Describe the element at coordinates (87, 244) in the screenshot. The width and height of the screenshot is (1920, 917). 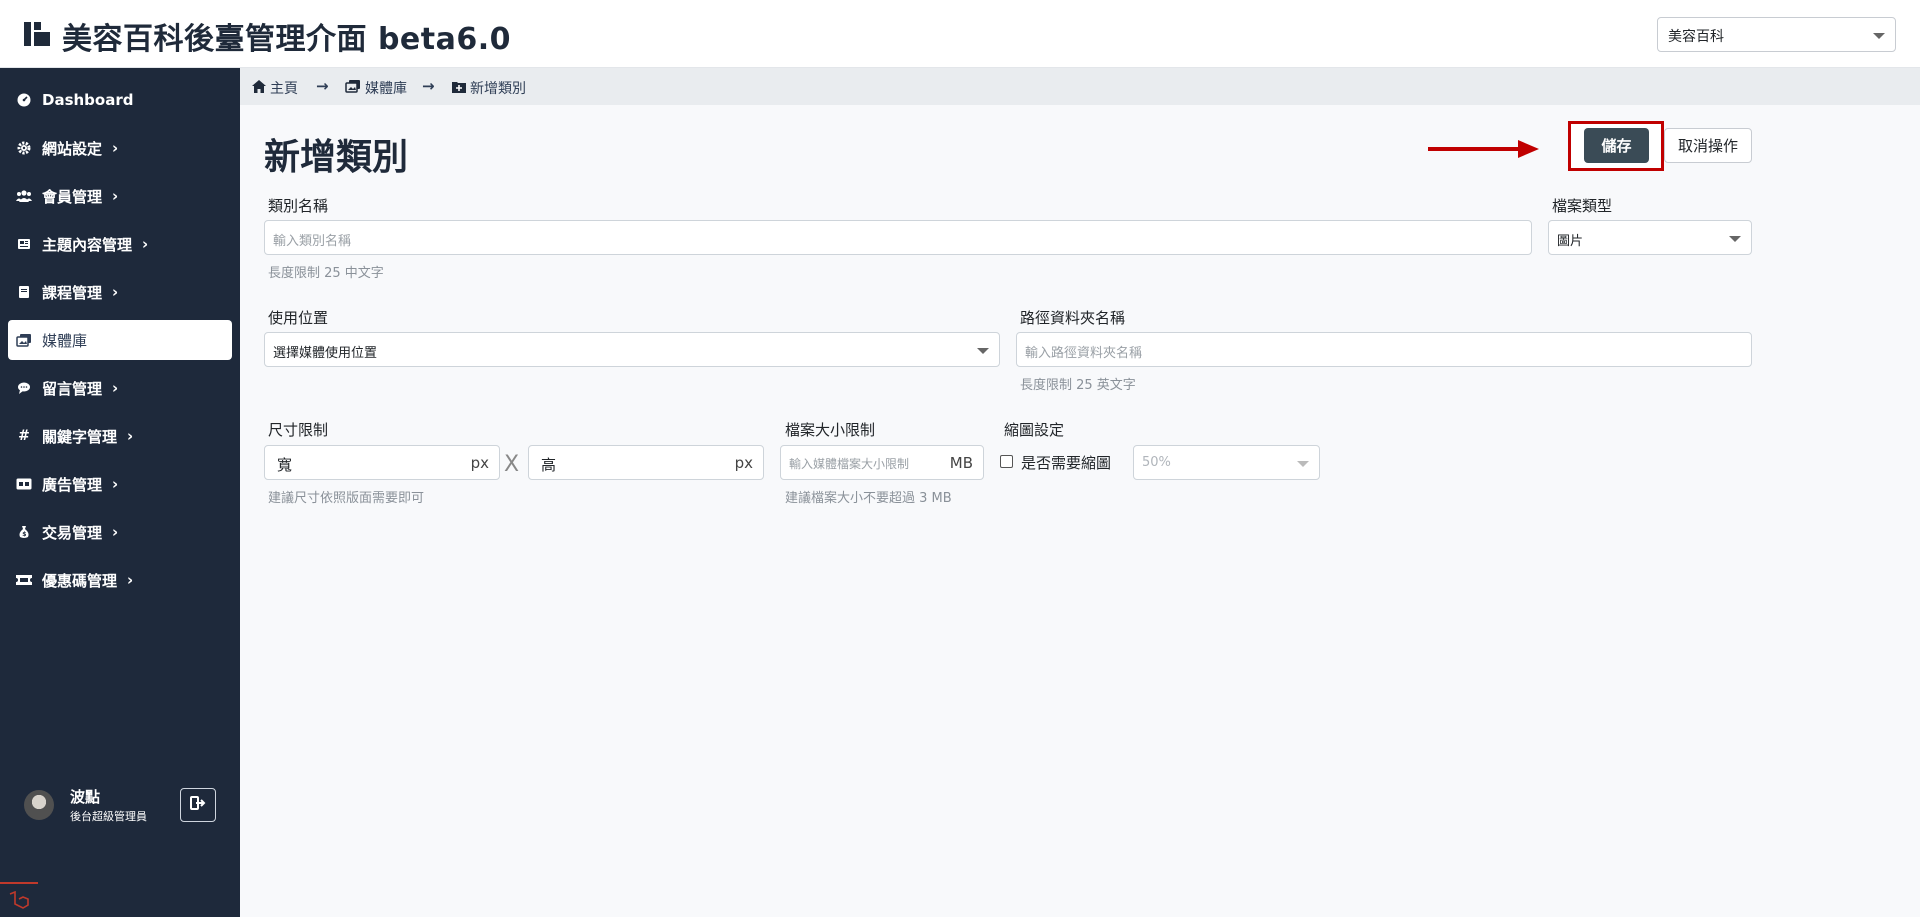
I see `sidebar-item-label: 主題內容管理` at that location.